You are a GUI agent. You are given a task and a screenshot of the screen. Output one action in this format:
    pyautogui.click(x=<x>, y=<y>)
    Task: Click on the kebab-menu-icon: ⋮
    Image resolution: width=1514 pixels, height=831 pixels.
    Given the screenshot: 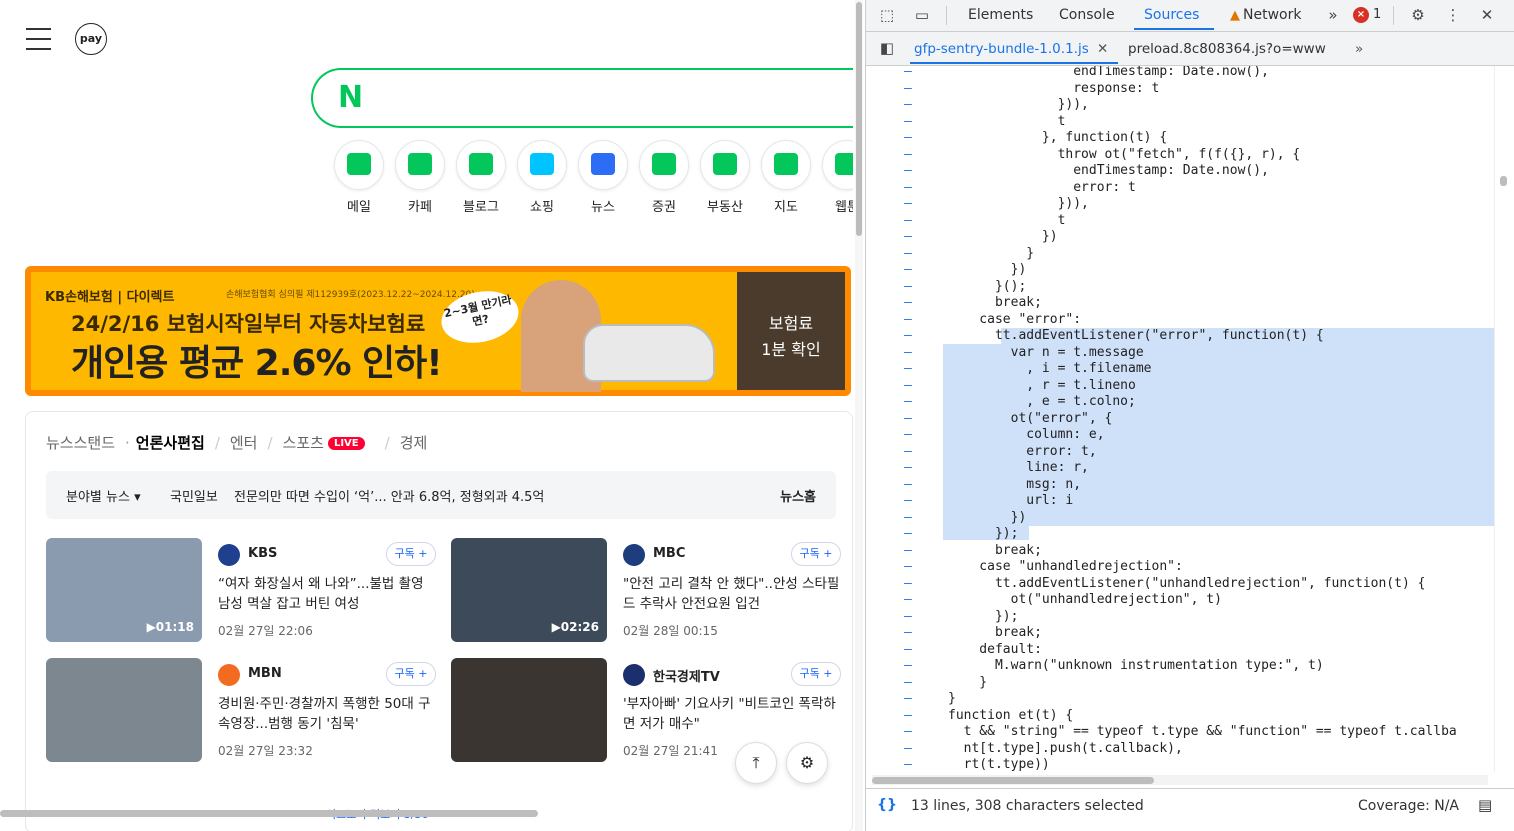 What is the action you would take?
    pyautogui.click(x=1453, y=15)
    